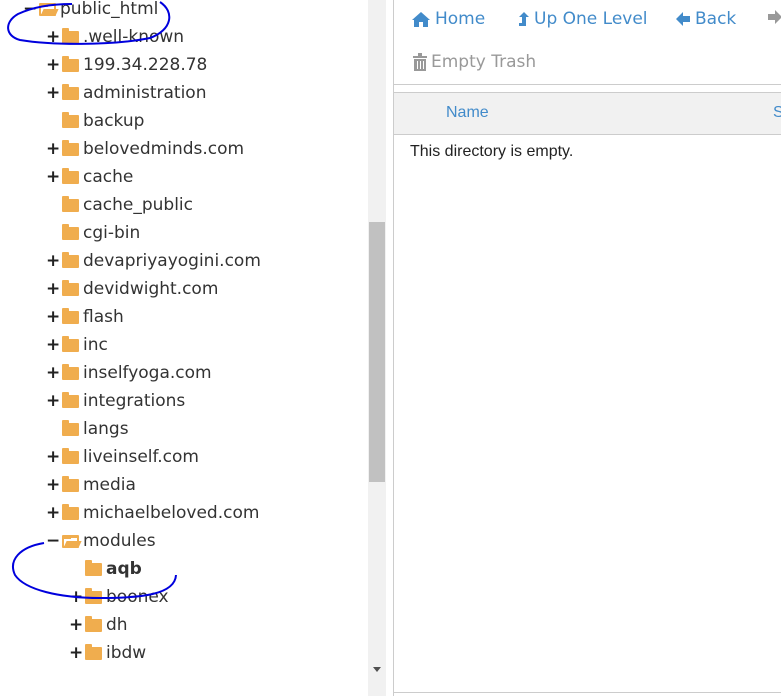  I want to click on trash-icon, so click(420, 62).